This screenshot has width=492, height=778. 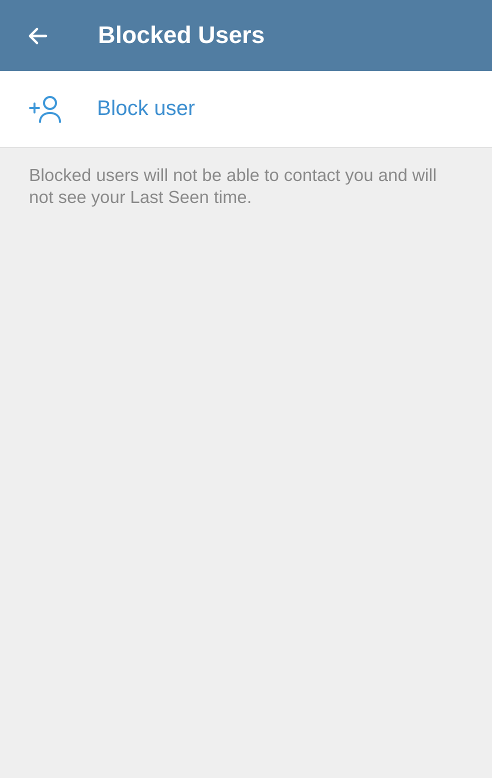 What do you see at coordinates (233, 186) in the screenshot?
I see `info-text: Blocked users will not be able to contact you and will not see your Last Seen time.` at bounding box center [233, 186].